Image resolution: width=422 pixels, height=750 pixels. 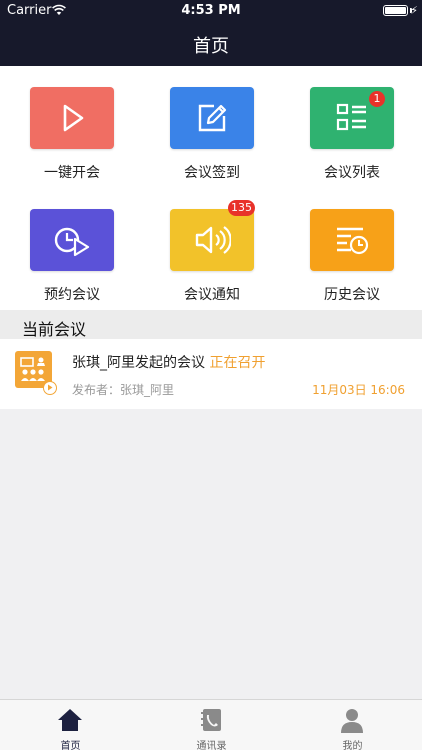 I want to click on contacts-icon, so click(x=211, y=720).